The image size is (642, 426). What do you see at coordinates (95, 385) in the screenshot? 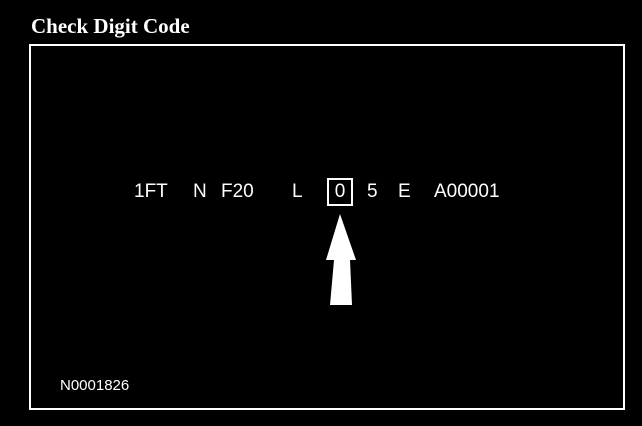
I see `figure-code-label: N0001826` at bounding box center [95, 385].